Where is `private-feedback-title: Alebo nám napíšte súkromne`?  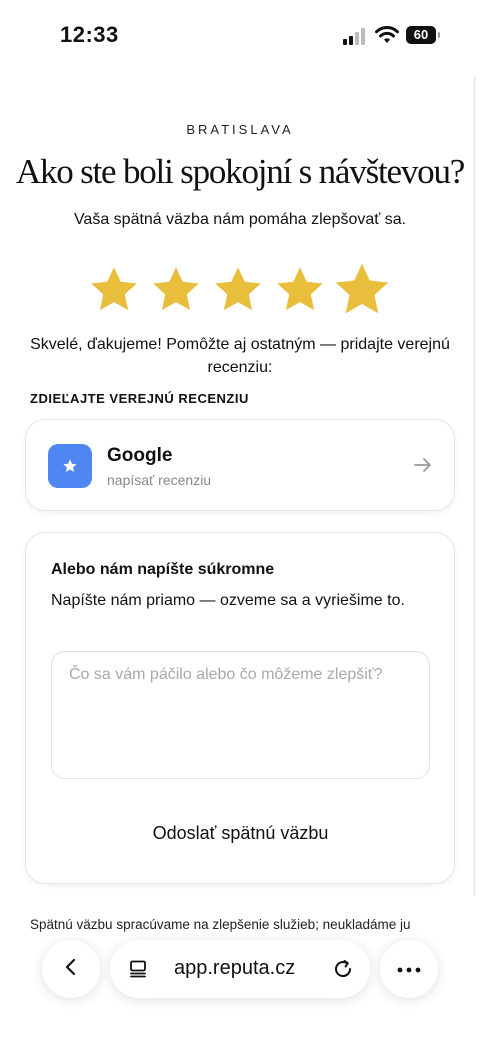
private-feedback-title: Alebo nám napíšte súkromne is located at coordinates (163, 569).